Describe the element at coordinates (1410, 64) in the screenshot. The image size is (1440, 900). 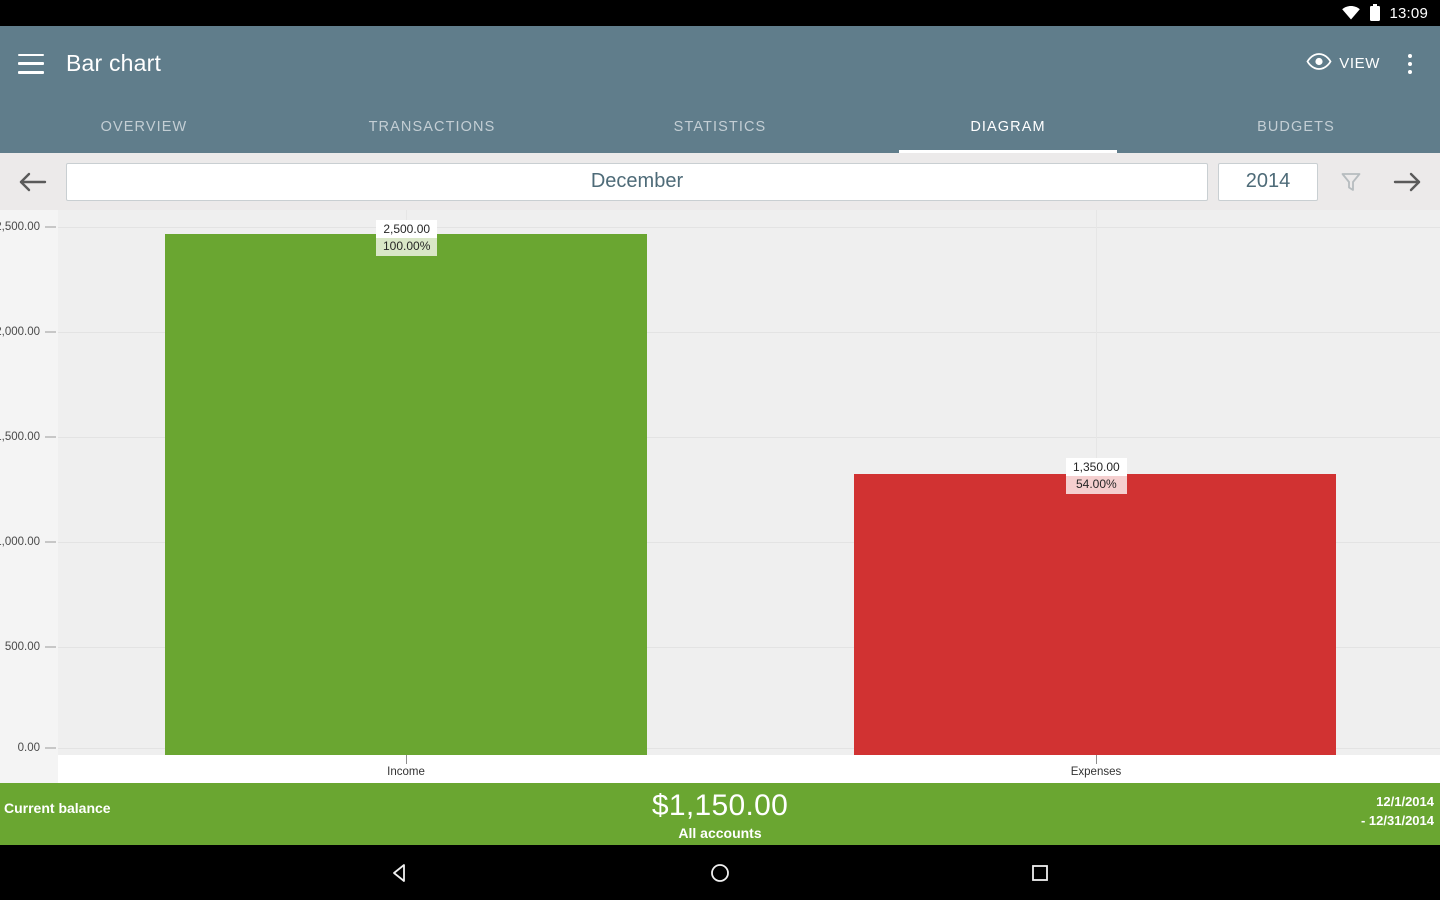
I see `overflow-menu-icon` at that location.